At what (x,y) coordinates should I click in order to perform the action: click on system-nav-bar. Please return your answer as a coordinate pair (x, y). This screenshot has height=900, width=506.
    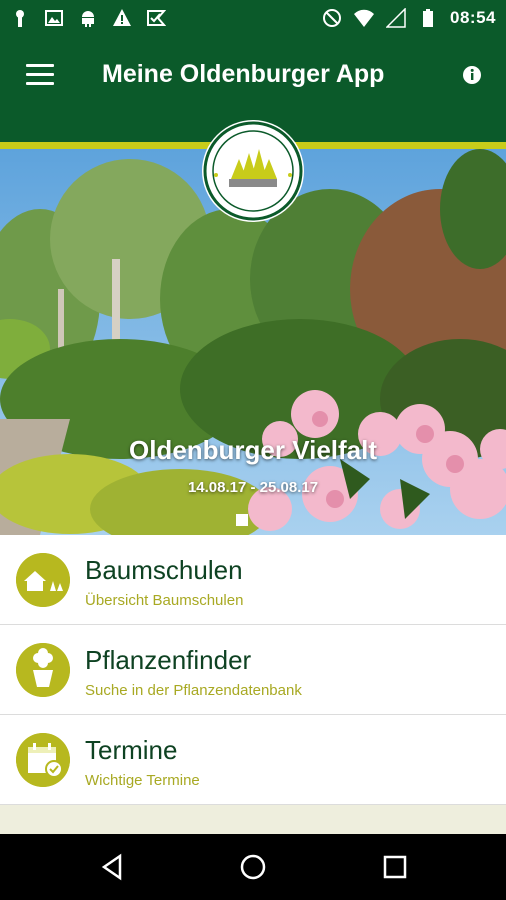
    Looking at the image, I should click on (253, 867).